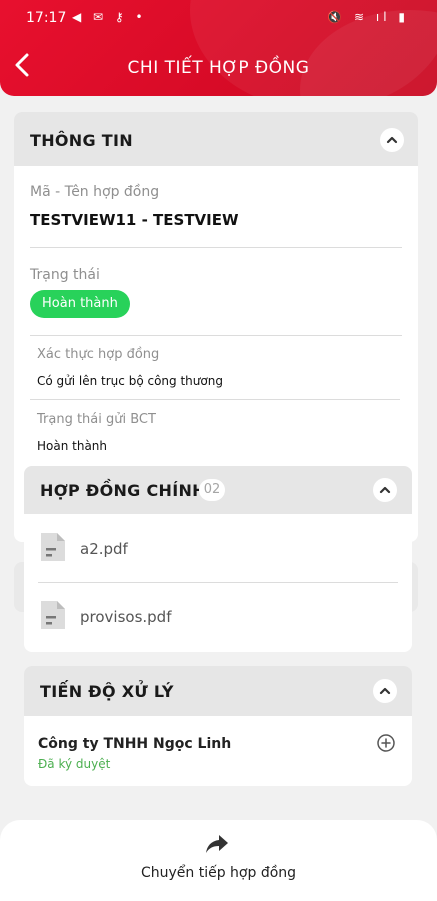 This screenshot has height=901, width=437. I want to click on main-contract-title: HỢP ĐỒNG CHÍNH, so click(123, 490).